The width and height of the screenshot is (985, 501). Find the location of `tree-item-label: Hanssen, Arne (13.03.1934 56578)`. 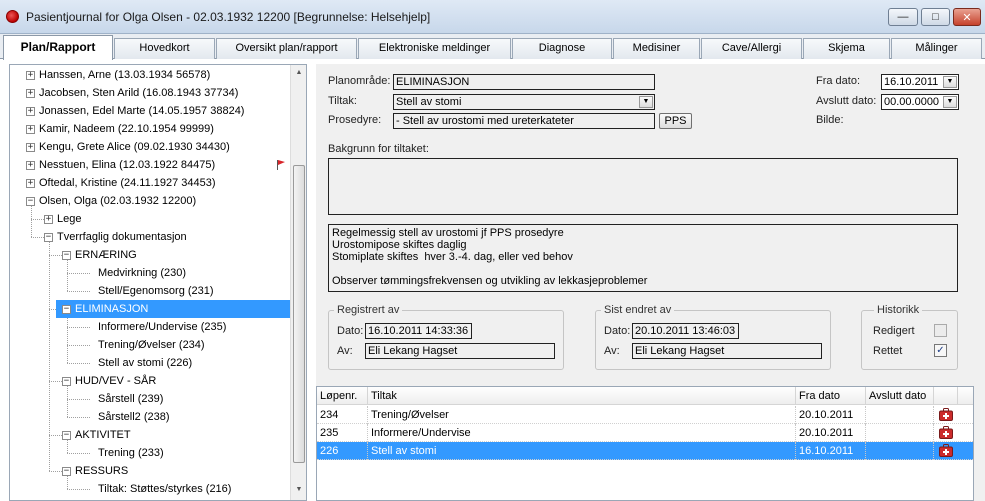

tree-item-label: Hanssen, Arne (13.03.1934 56578) is located at coordinates (125, 75).